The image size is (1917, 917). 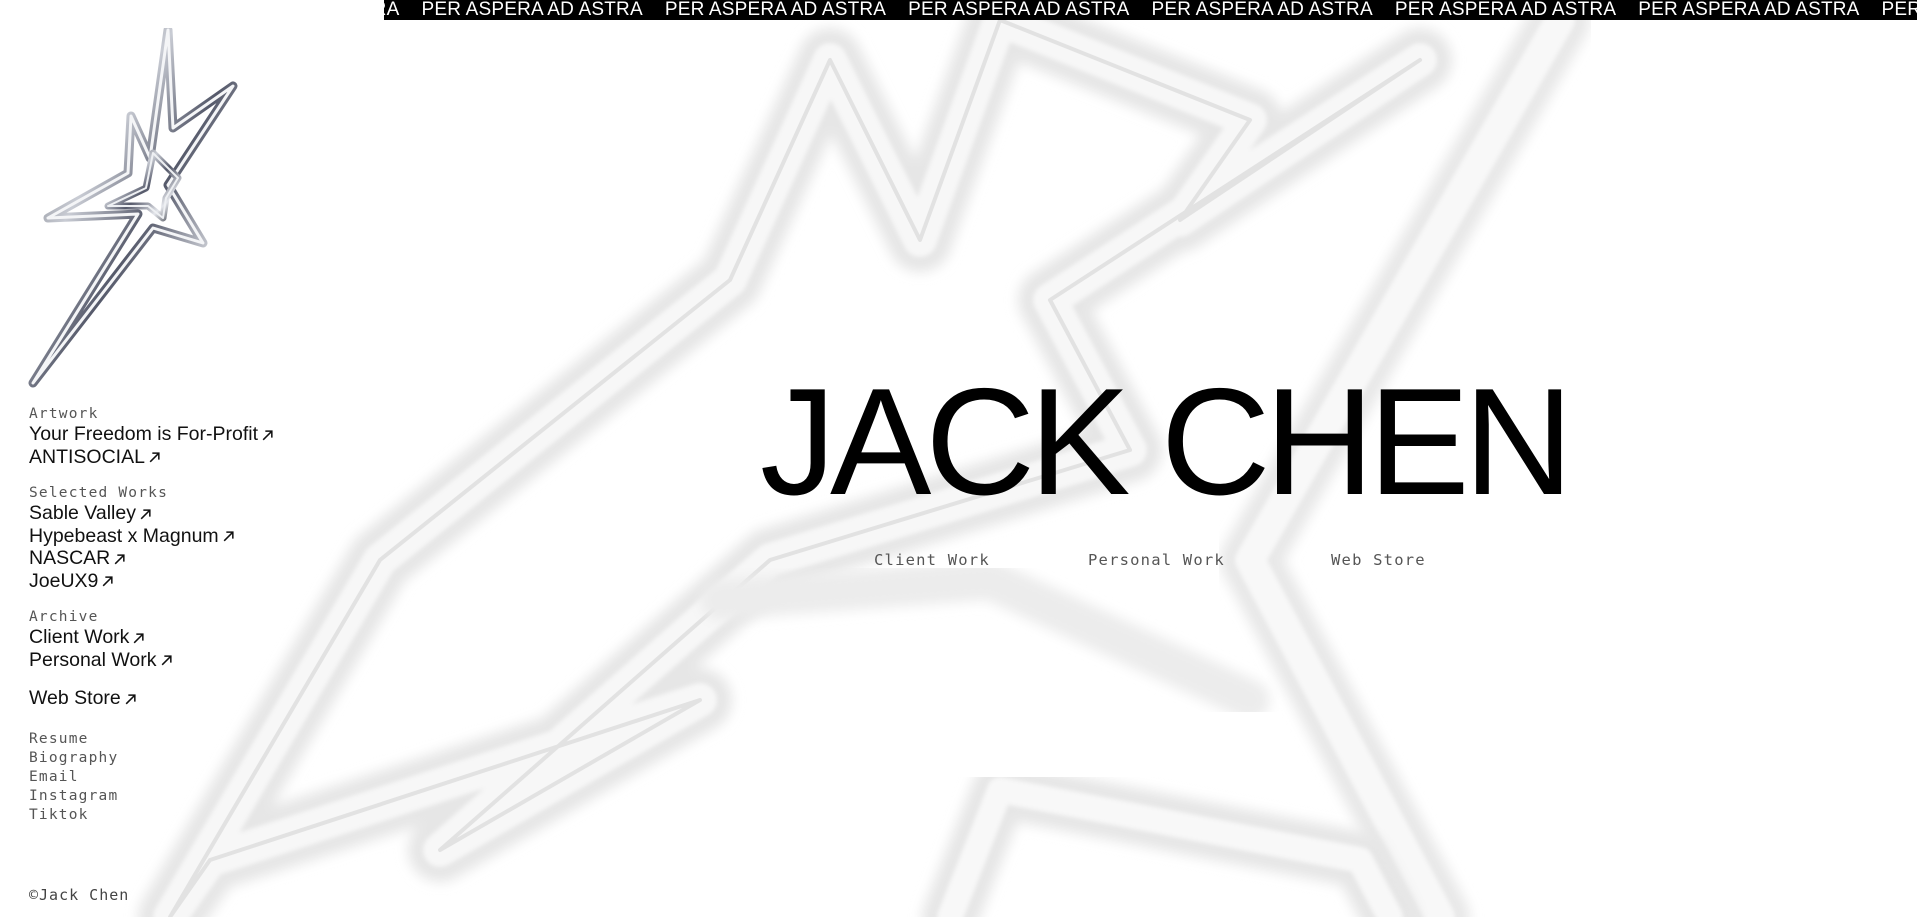 I want to click on selected-works-label: Selected Works, so click(x=99, y=493).